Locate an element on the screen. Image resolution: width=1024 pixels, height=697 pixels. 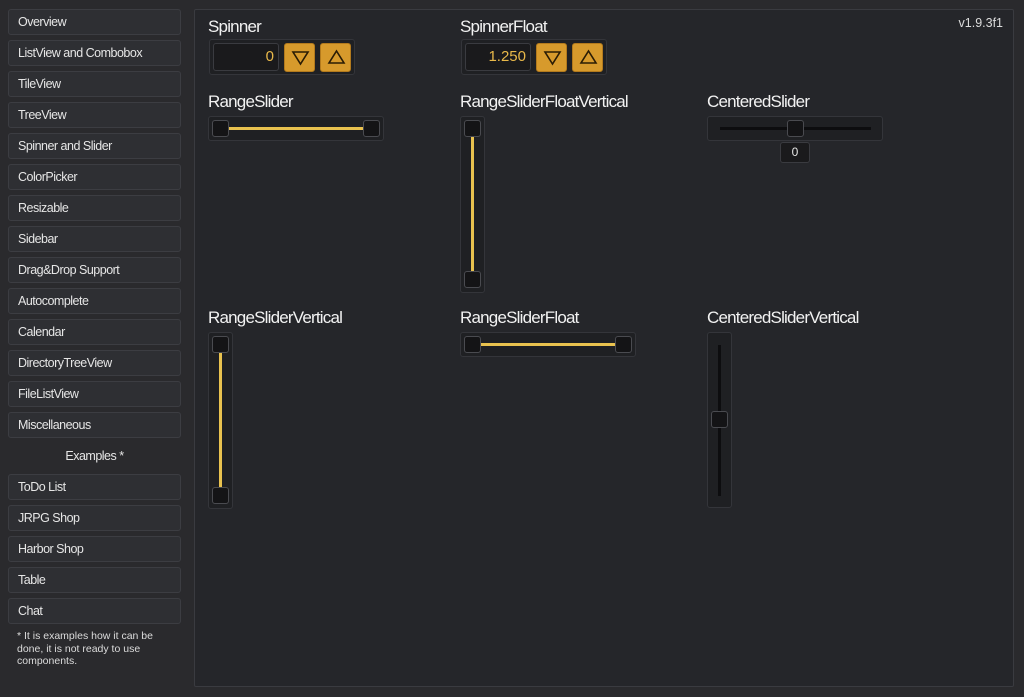
nav-colorpicker: ColorPicker is located at coordinates (94, 177).